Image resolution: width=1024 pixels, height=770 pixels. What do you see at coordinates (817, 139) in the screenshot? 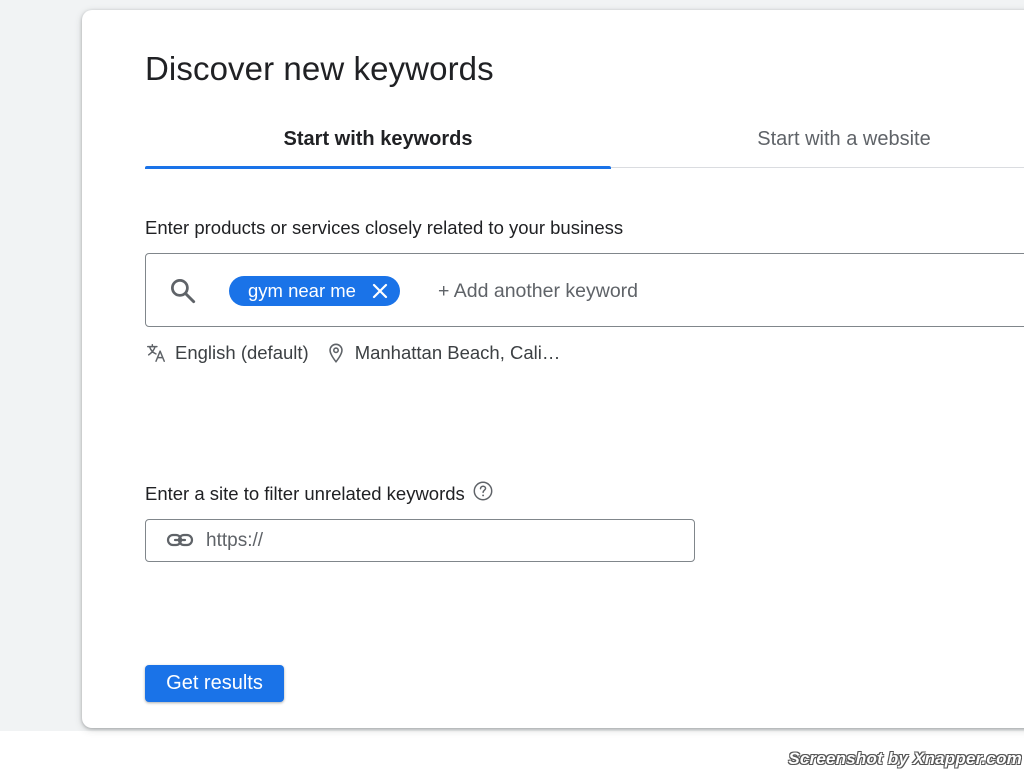
I see `tab-start-with-website: Start with a website` at bounding box center [817, 139].